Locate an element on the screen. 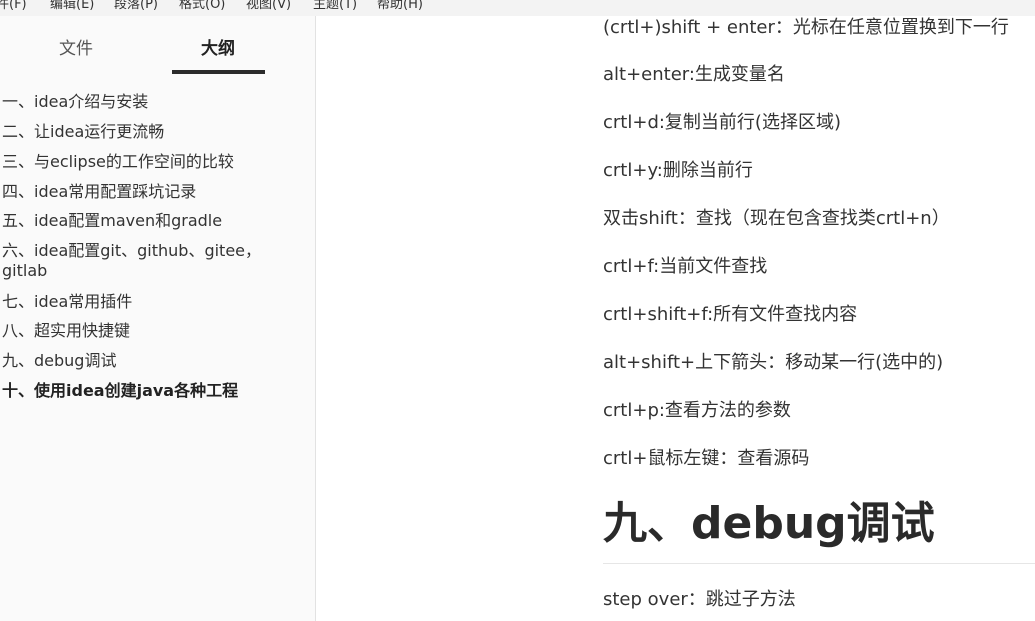 This screenshot has width=1035, height=621. menu-help: 帮助(H) is located at coordinates (400, 6).